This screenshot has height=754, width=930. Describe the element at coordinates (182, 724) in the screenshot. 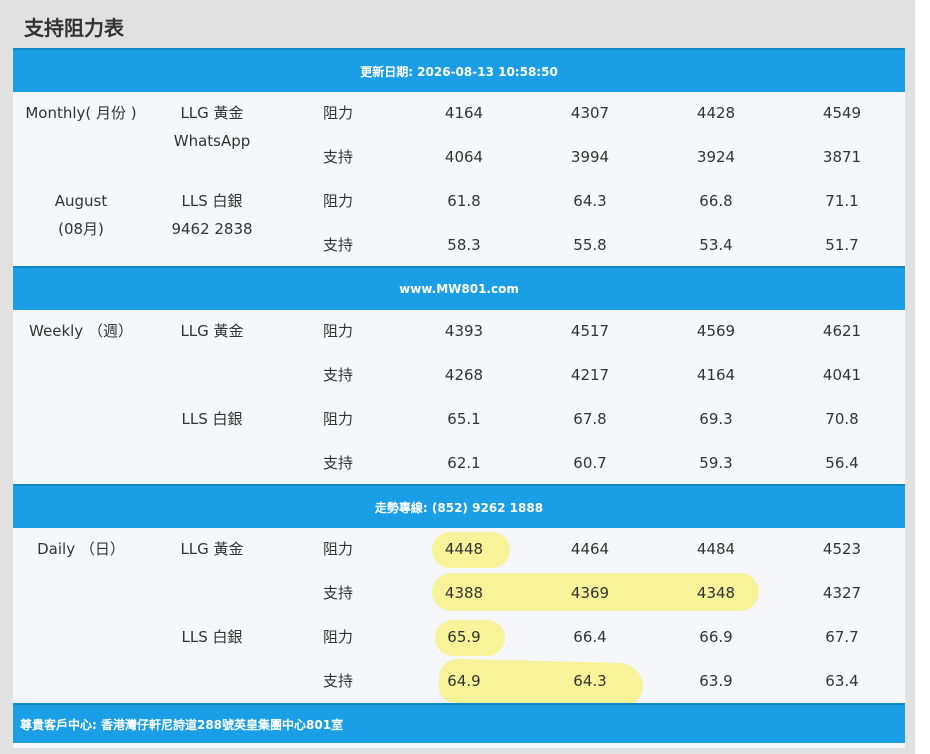

I see `address-text: 尊貴客戶中心: 香港灣仔軒尼詩道288號英皇集團中心801室` at that location.